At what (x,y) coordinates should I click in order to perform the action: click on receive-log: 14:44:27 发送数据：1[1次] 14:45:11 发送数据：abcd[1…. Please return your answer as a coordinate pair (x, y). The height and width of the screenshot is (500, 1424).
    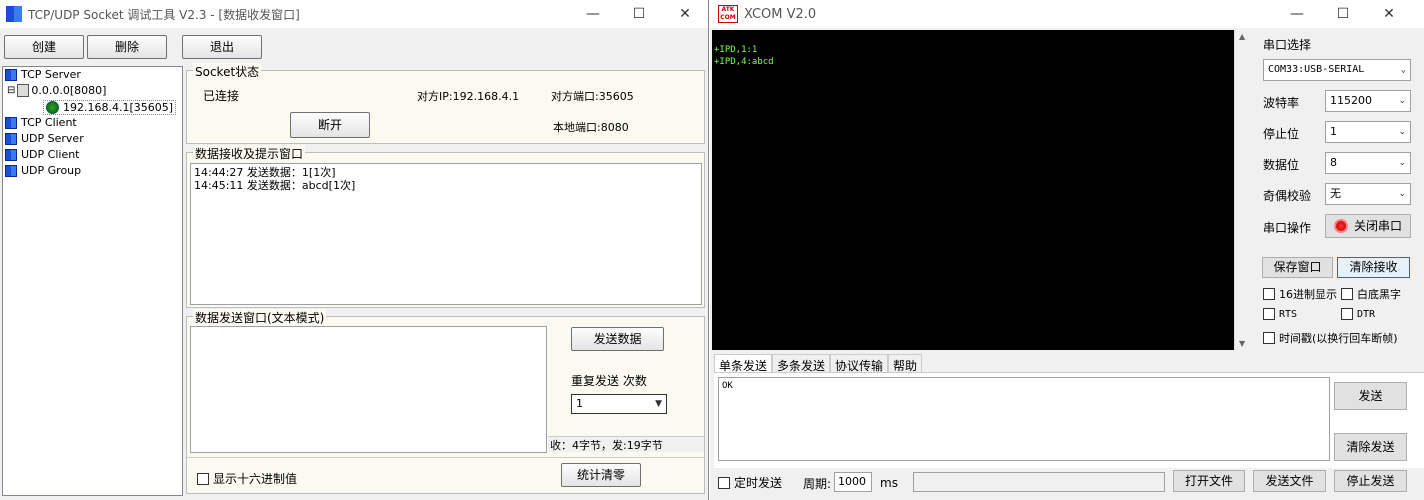
    Looking at the image, I should click on (446, 234).